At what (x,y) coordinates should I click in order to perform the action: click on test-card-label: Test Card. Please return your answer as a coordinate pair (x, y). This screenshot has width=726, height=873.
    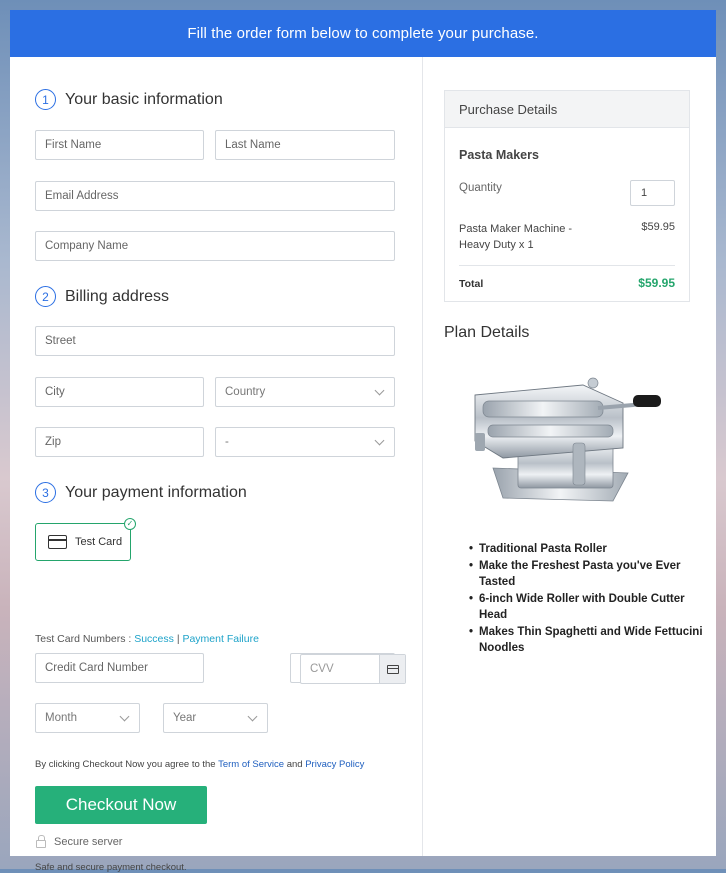
    Looking at the image, I should click on (99, 542).